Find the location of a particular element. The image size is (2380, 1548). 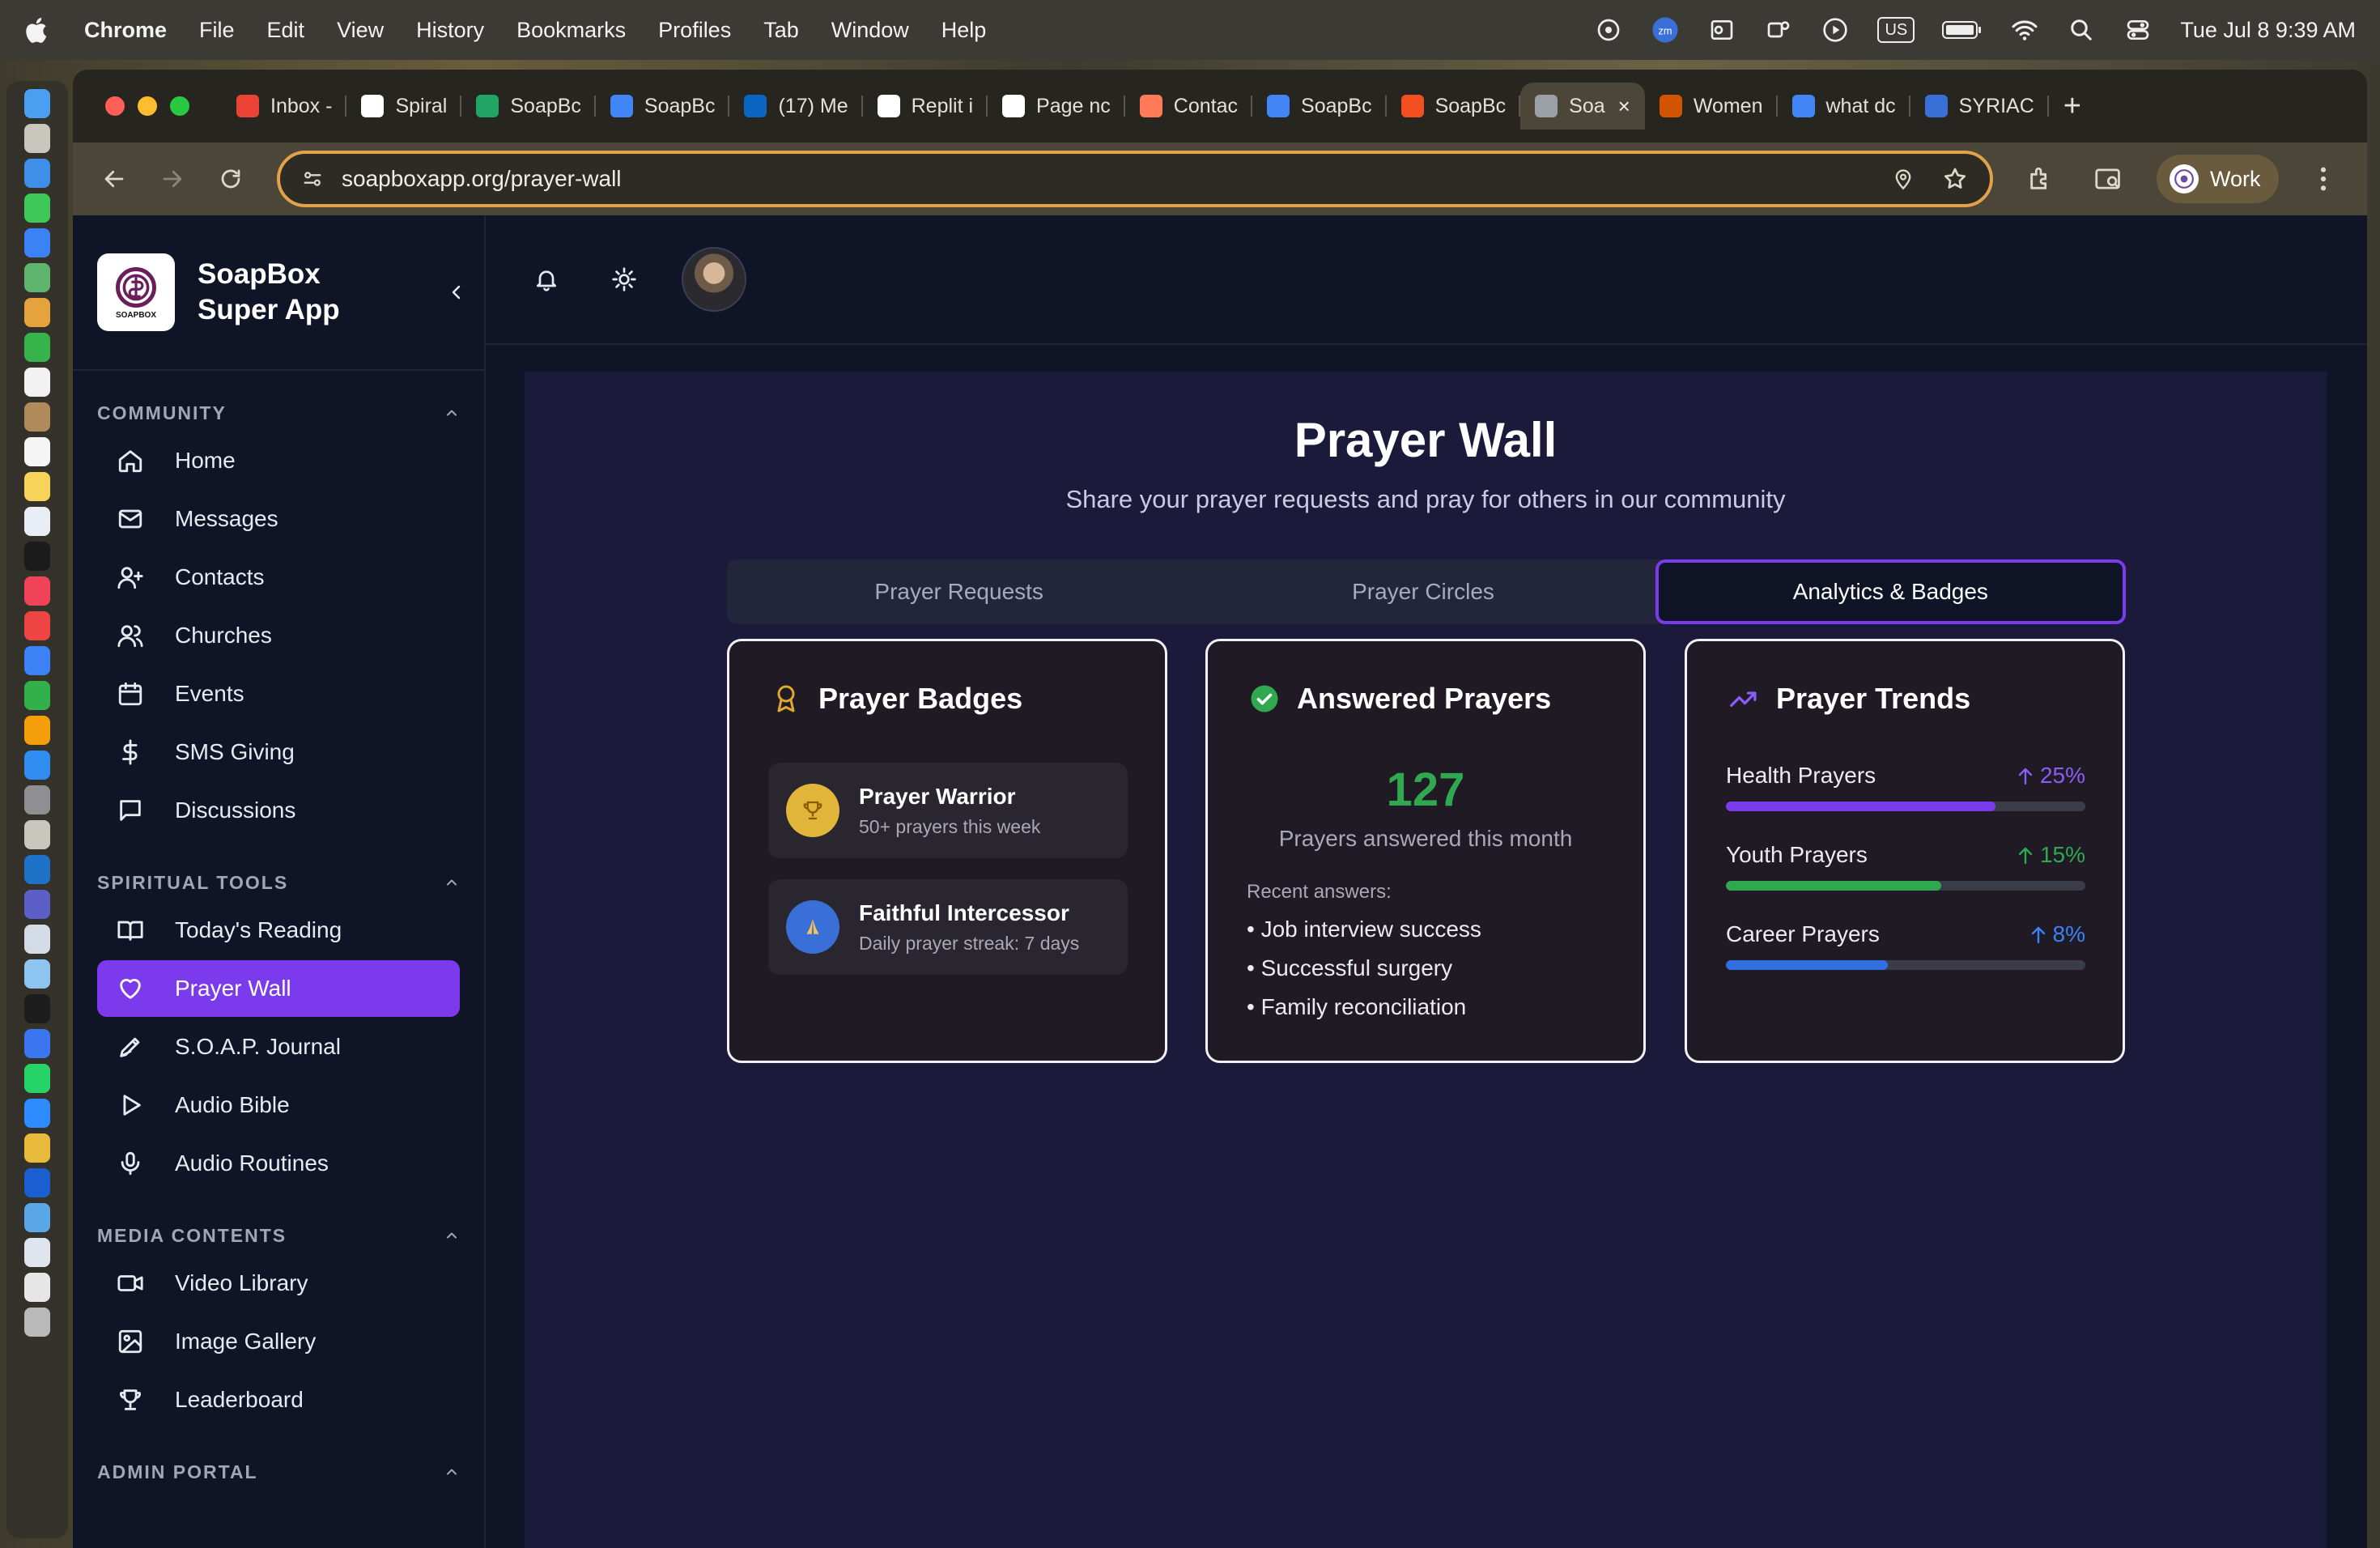

location-pin-icon is located at coordinates (1903, 179).